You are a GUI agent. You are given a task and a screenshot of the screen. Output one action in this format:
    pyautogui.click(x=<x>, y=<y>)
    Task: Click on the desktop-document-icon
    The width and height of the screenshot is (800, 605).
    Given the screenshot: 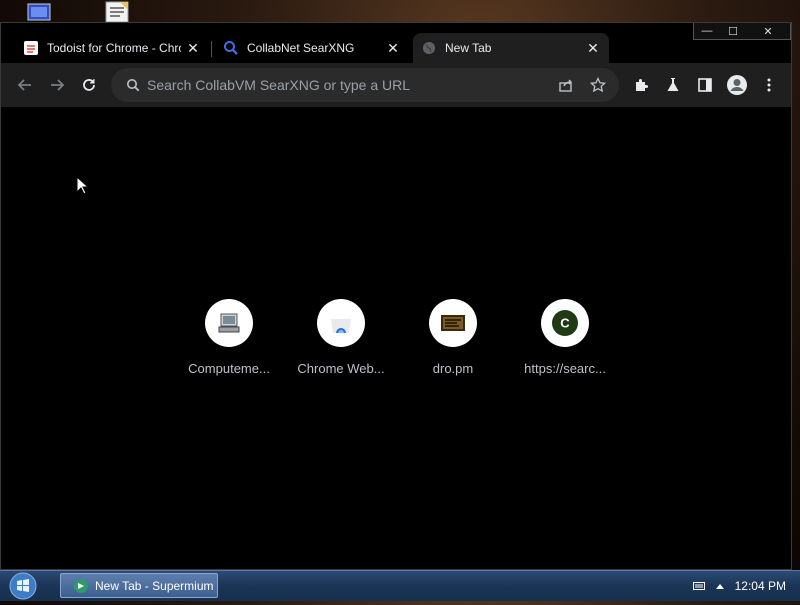 What is the action you would take?
    pyautogui.click(x=119, y=11)
    